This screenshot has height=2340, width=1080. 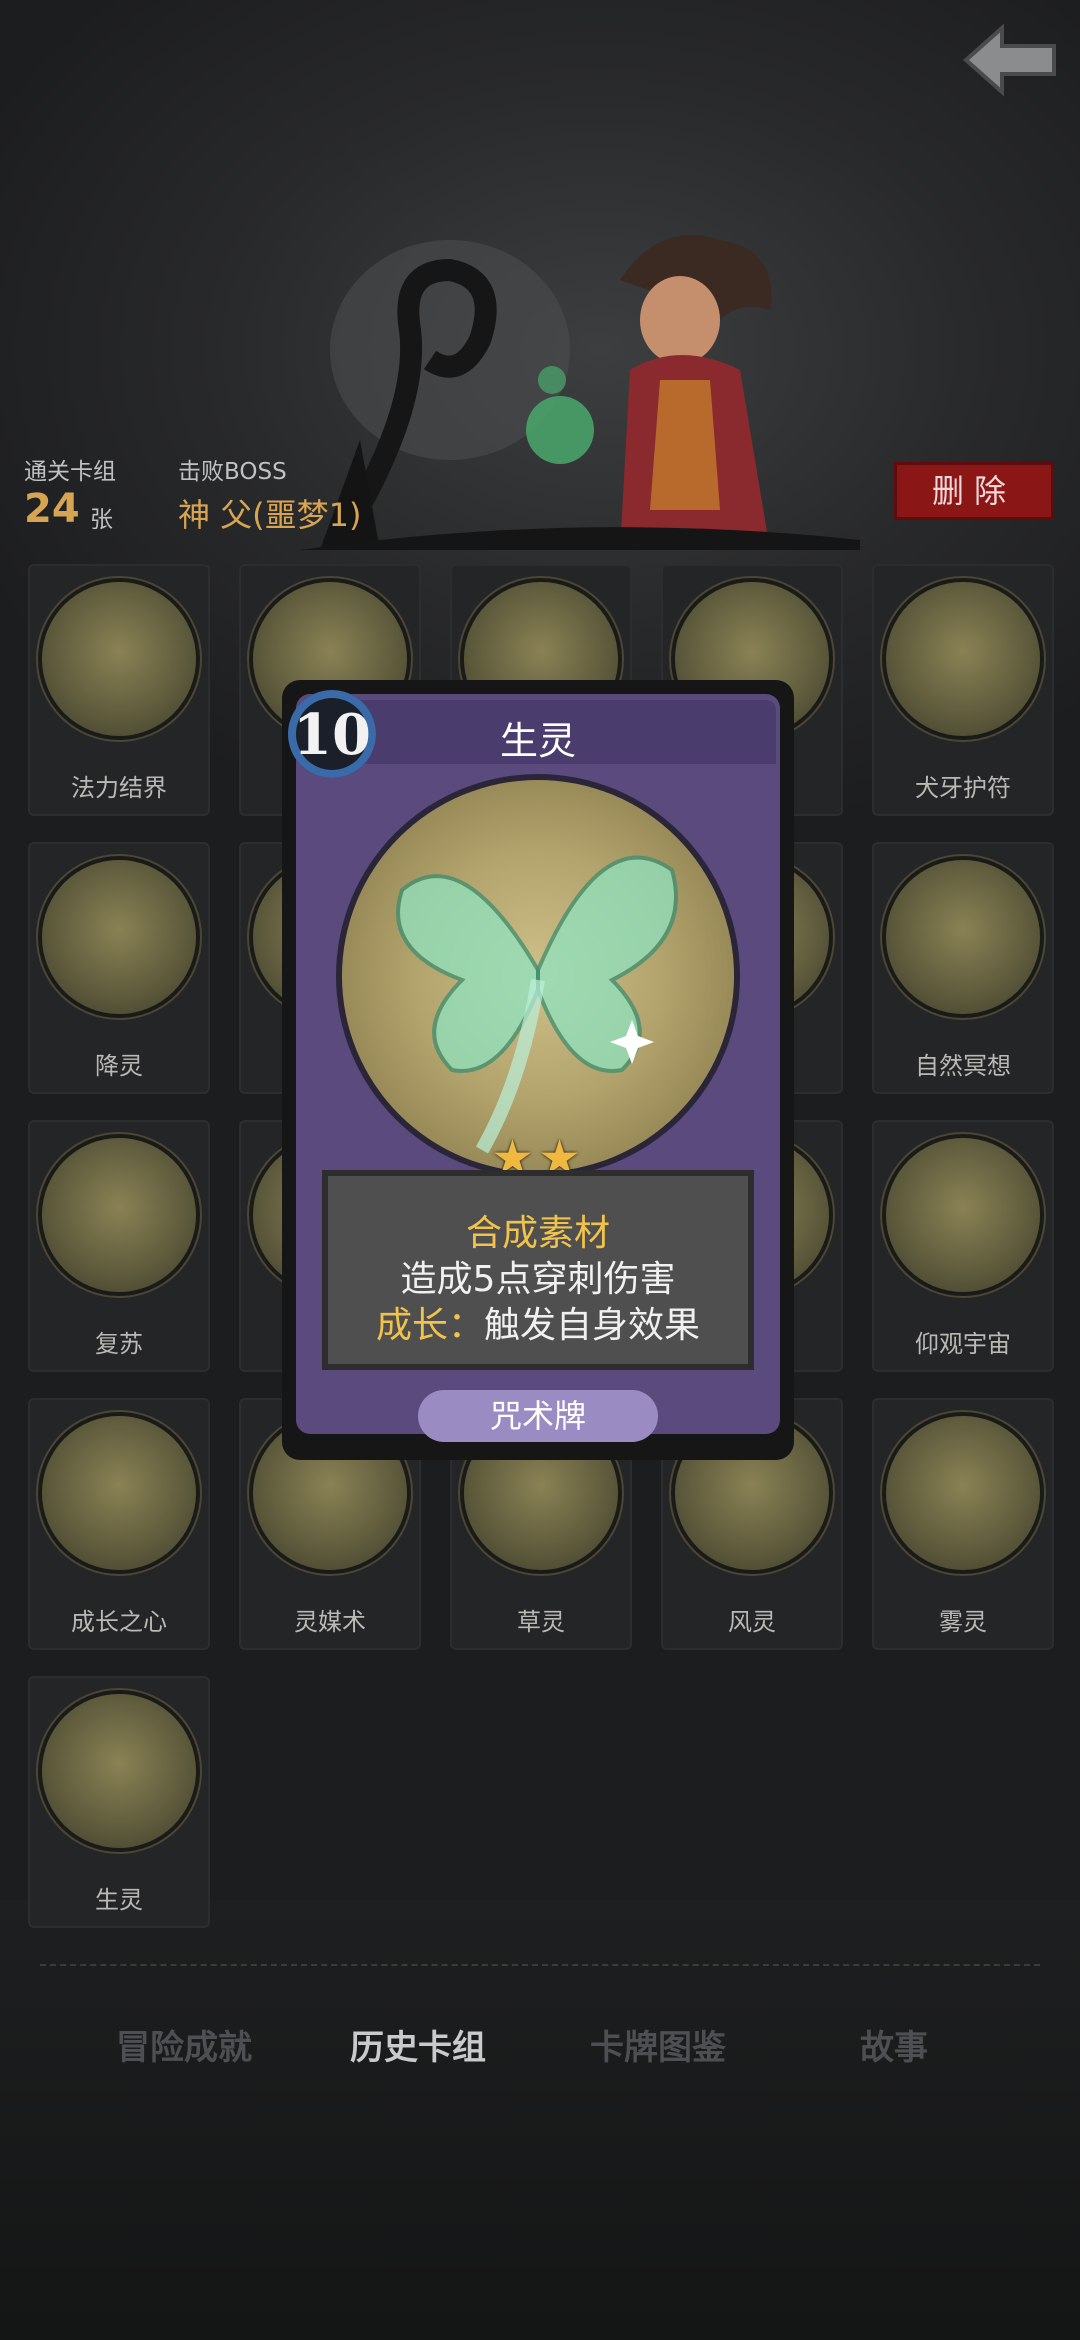 I want to click on card-name: 草灵, so click(x=541, y=1622).